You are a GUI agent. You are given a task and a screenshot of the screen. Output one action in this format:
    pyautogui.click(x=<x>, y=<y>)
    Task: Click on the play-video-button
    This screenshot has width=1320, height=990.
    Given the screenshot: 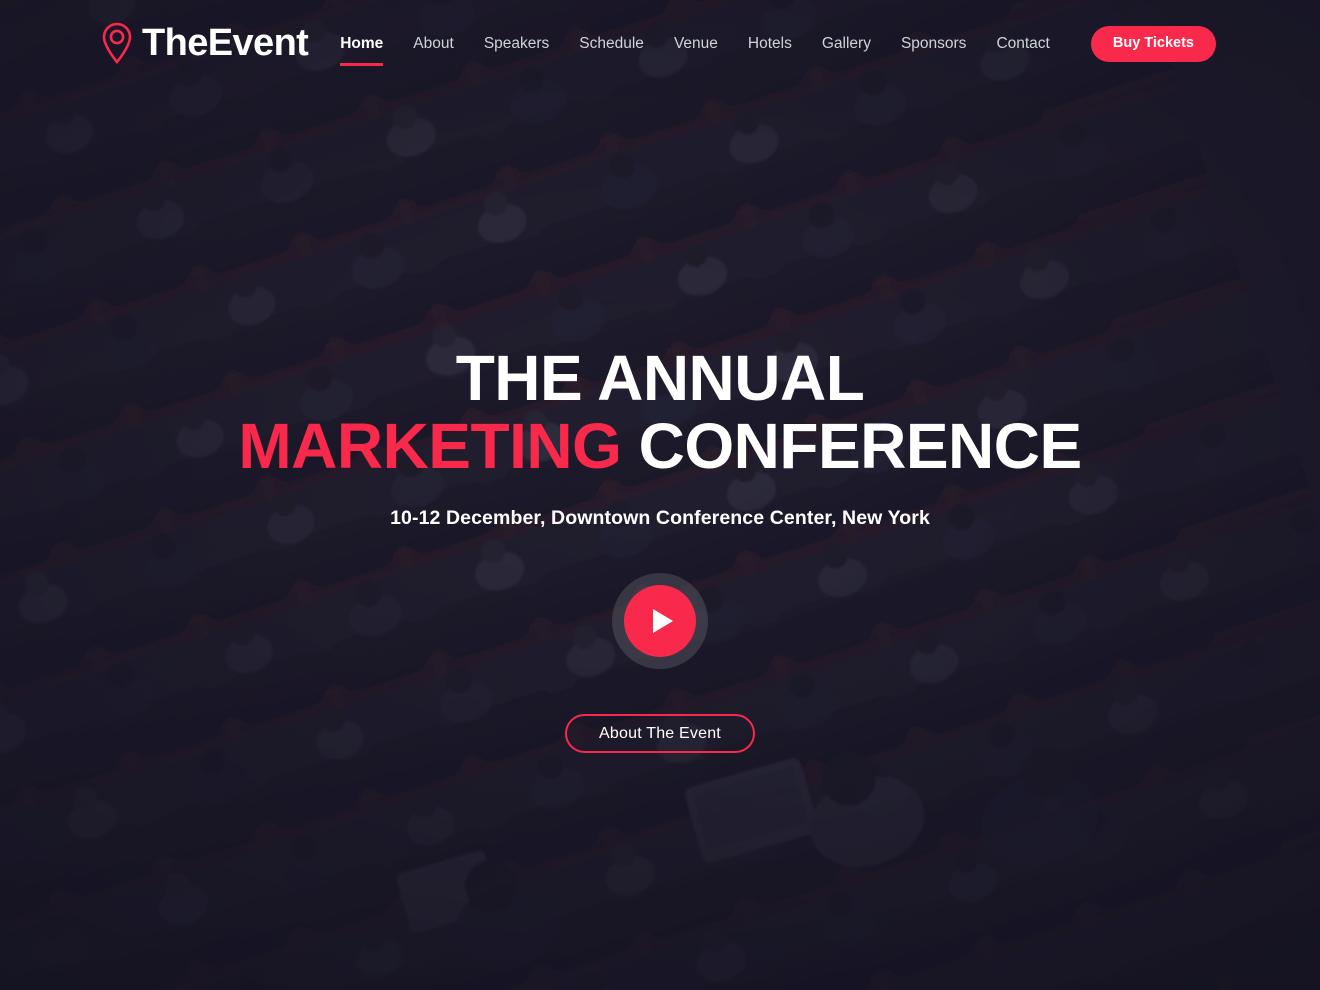 What is the action you would take?
    pyautogui.click(x=660, y=621)
    